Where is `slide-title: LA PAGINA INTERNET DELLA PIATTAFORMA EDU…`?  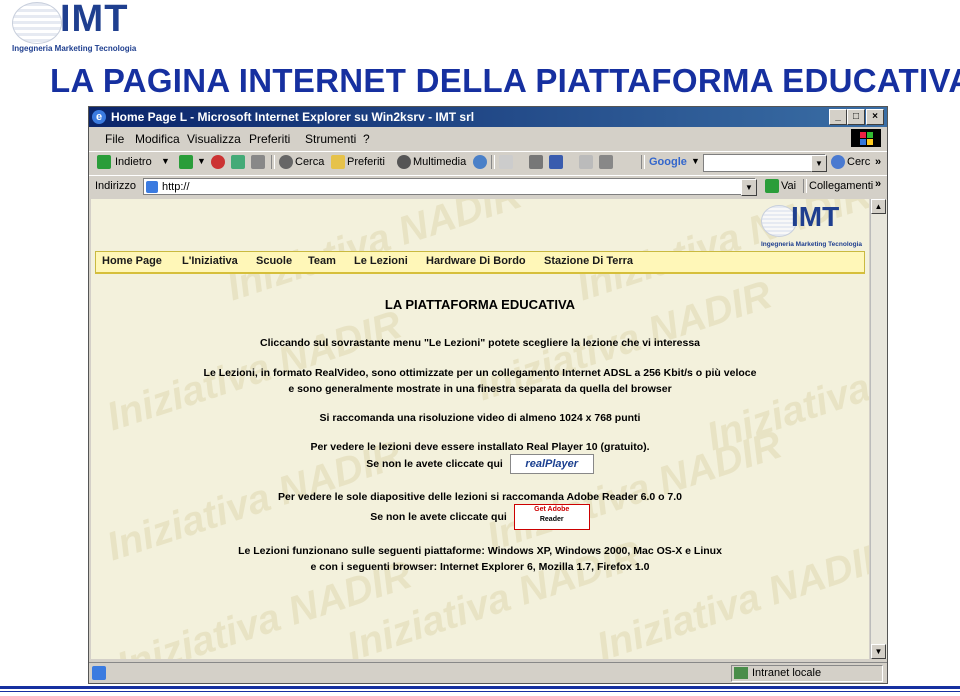
slide-title: LA PAGINA INTERNET DELLA PIATTAFORMA EDU… is located at coordinates (505, 80).